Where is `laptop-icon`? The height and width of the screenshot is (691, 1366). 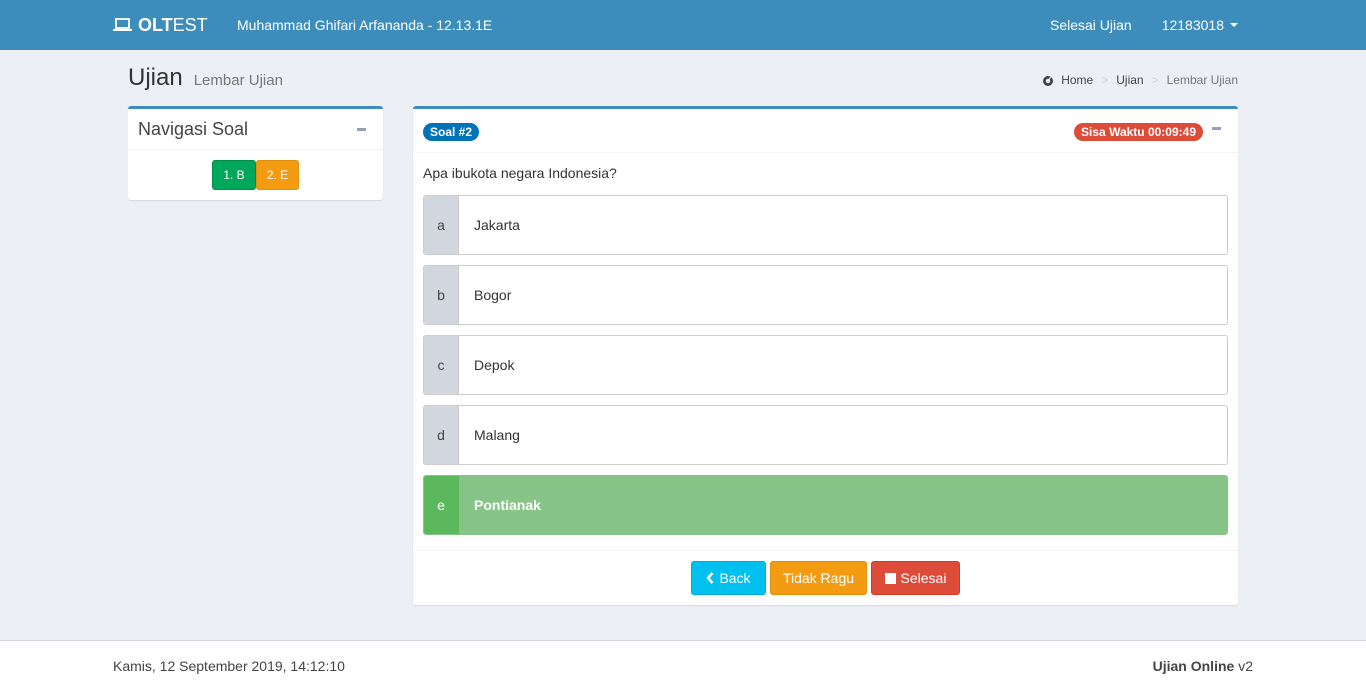
laptop-icon is located at coordinates (122, 24).